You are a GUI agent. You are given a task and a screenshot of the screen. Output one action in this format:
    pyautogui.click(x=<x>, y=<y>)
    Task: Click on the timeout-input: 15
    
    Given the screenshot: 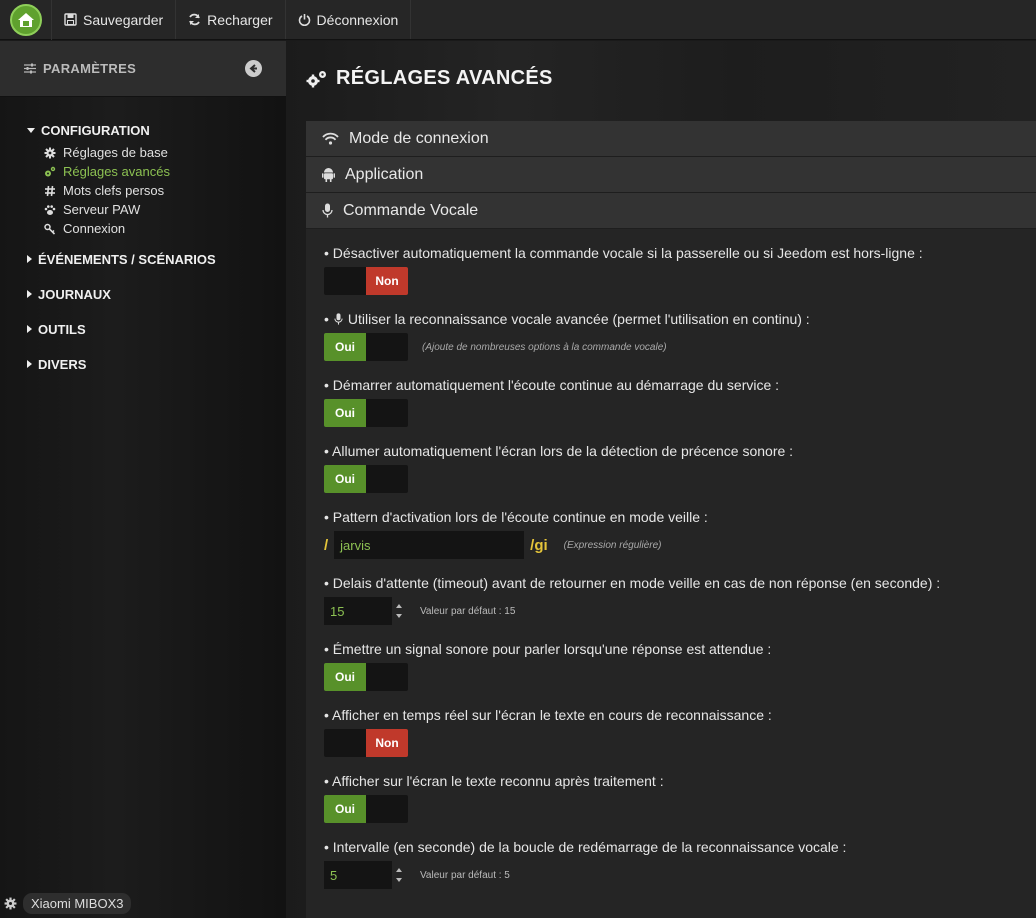 What is the action you would take?
    pyautogui.click(x=358, y=611)
    